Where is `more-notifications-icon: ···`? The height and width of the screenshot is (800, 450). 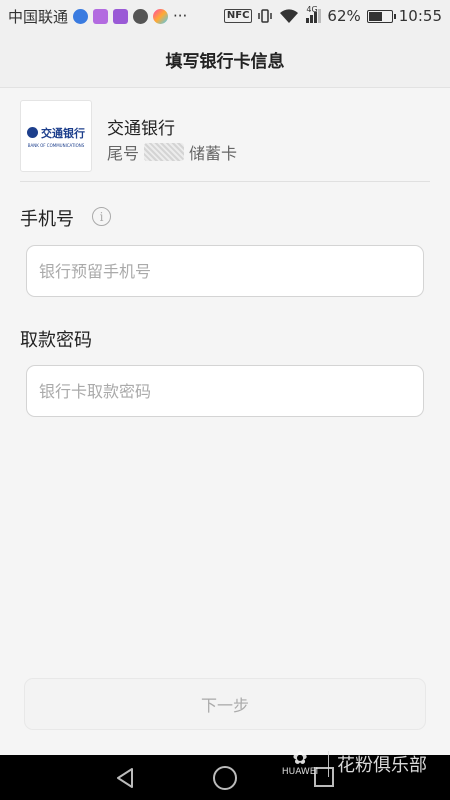 more-notifications-icon: ··· is located at coordinates (180, 16).